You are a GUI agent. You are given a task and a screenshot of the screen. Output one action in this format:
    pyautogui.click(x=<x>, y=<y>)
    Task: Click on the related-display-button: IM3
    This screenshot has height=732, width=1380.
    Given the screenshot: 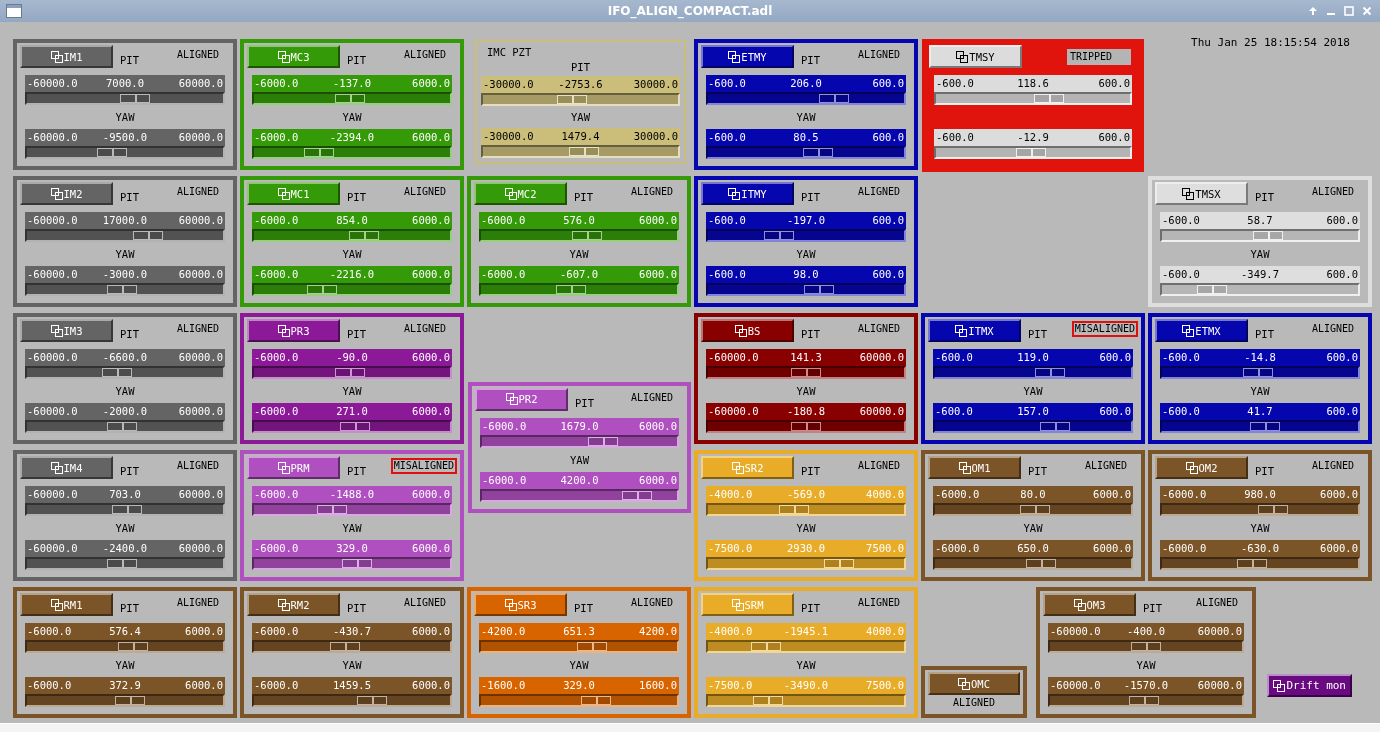 What is the action you would take?
    pyautogui.click(x=66, y=330)
    